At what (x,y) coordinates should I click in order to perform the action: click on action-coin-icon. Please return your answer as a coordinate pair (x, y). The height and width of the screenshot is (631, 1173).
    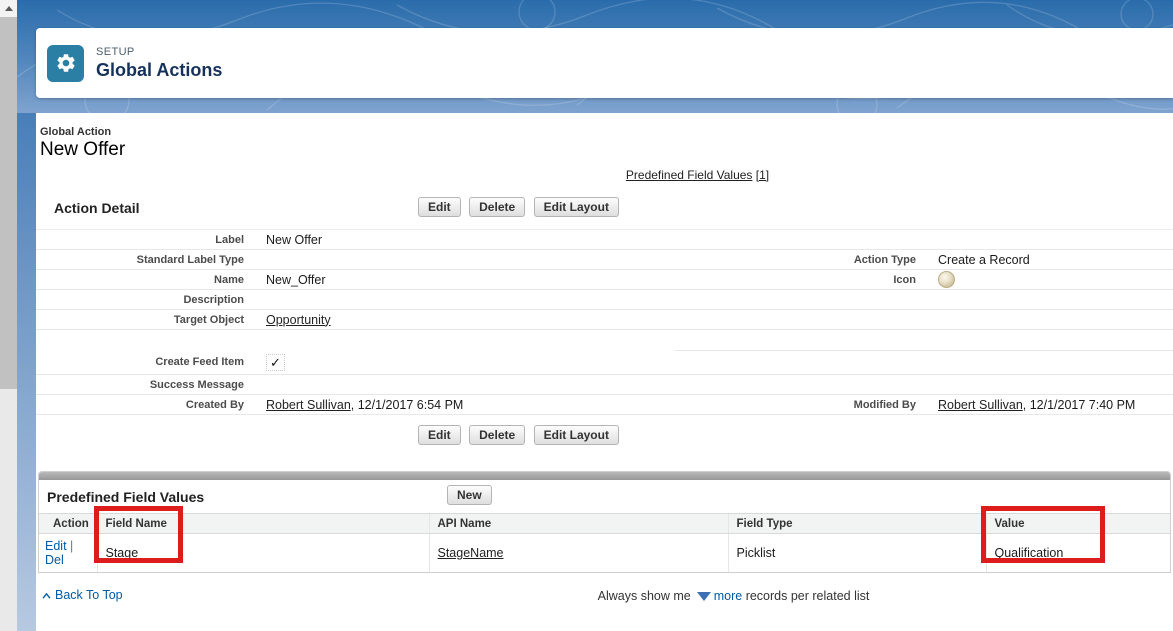
    Looking at the image, I should click on (946, 279).